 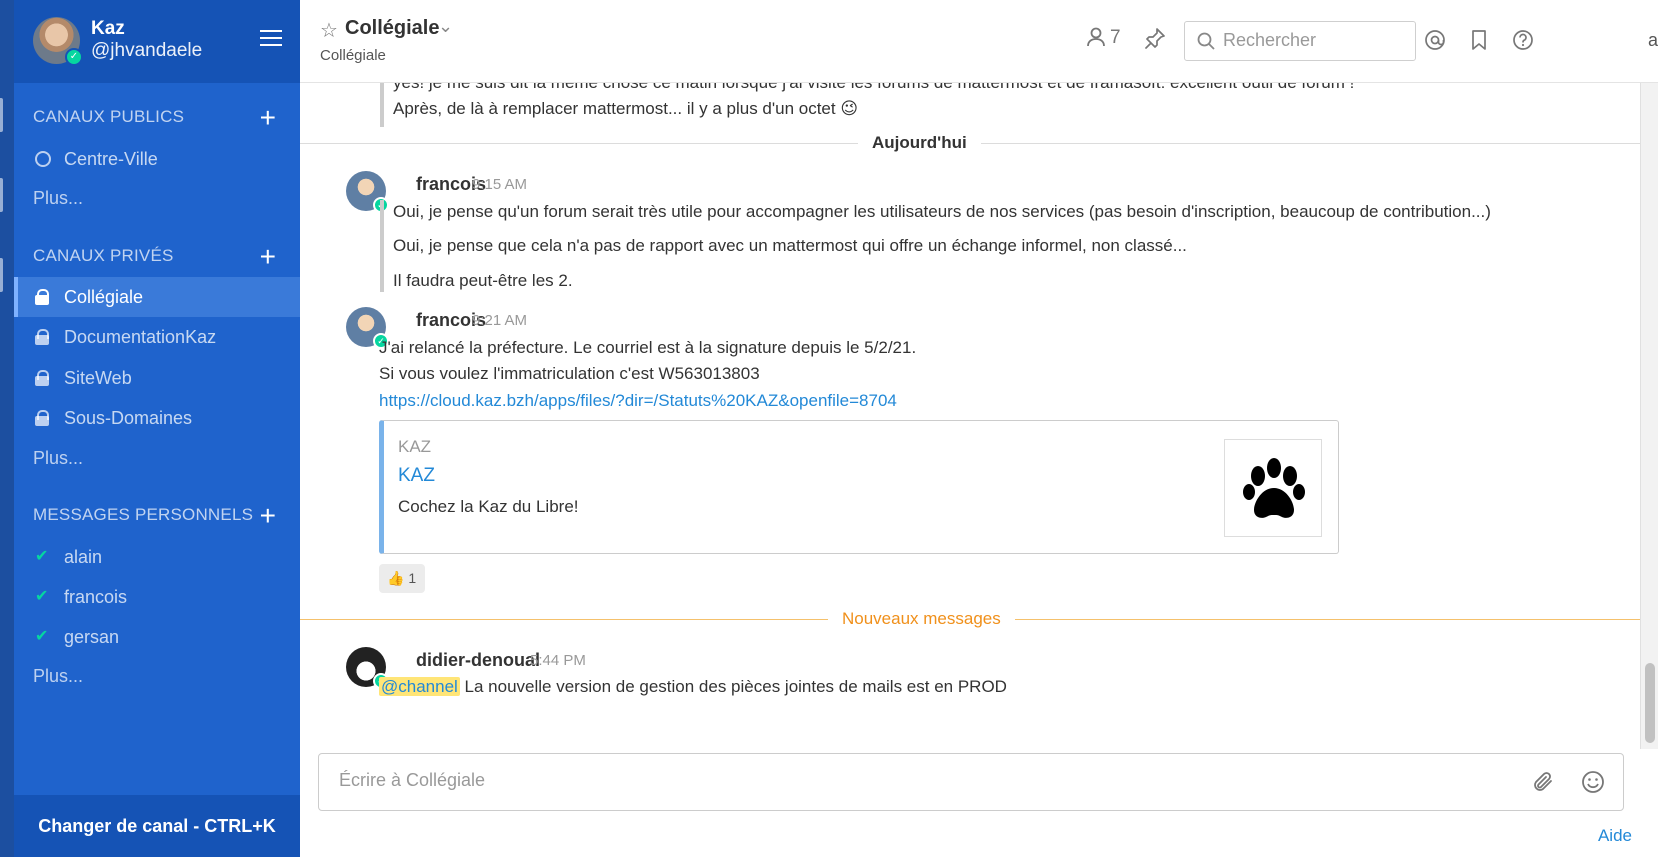 I want to click on preview-description: Cochez la Kaz du Libre!, so click(x=488, y=506).